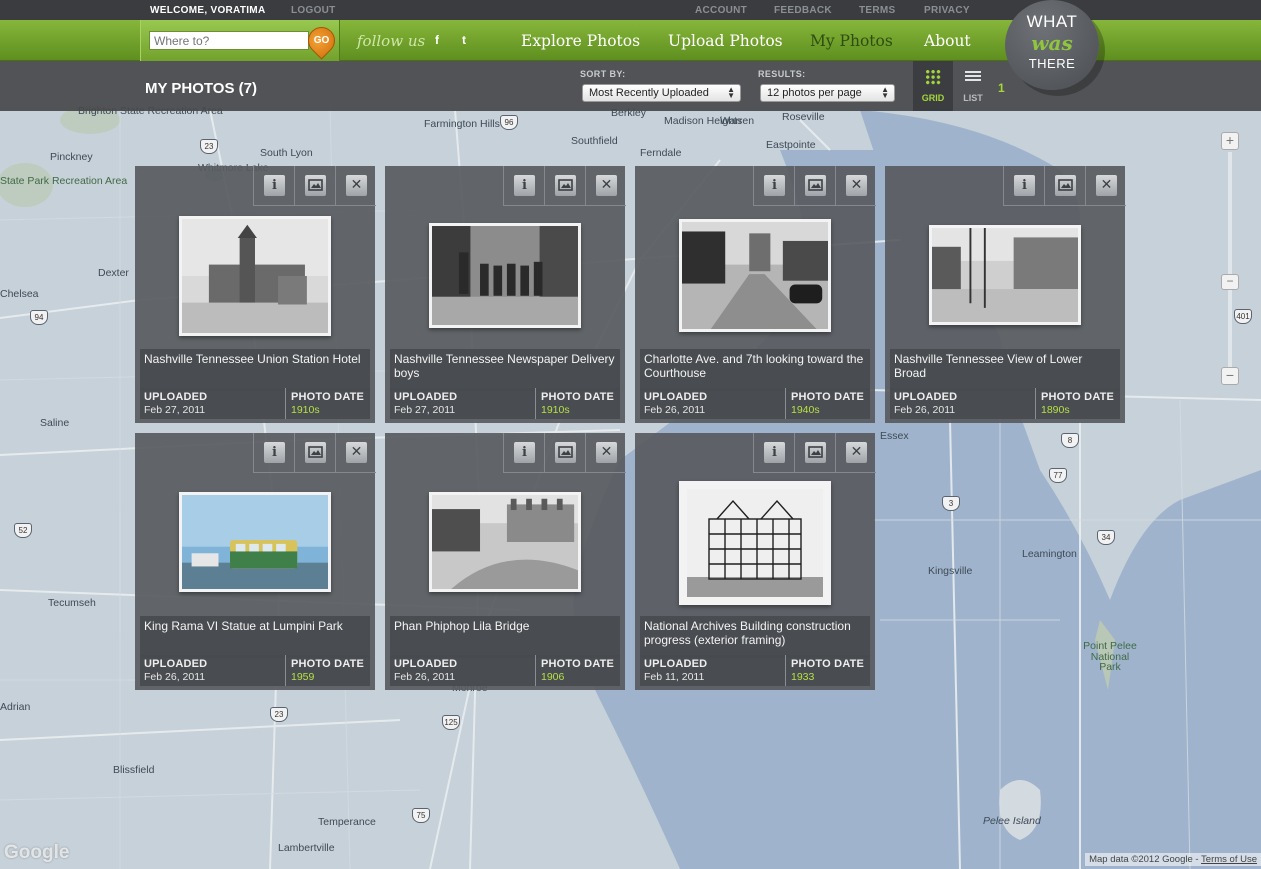 The width and height of the screenshot is (1261, 869). Describe the element at coordinates (947, 10) in the screenshot. I see `privacy-link: PRIVACY` at that location.